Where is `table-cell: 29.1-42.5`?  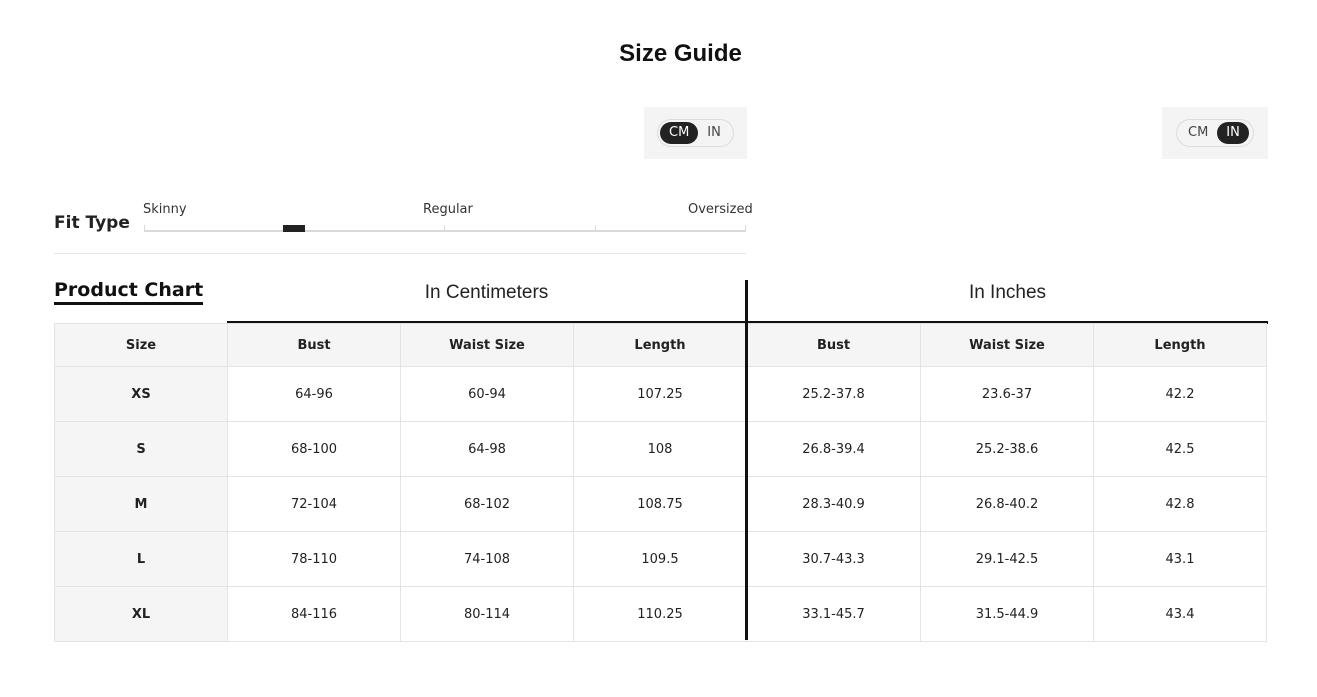 table-cell: 29.1-42.5 is located at coordinates (1007, 559).